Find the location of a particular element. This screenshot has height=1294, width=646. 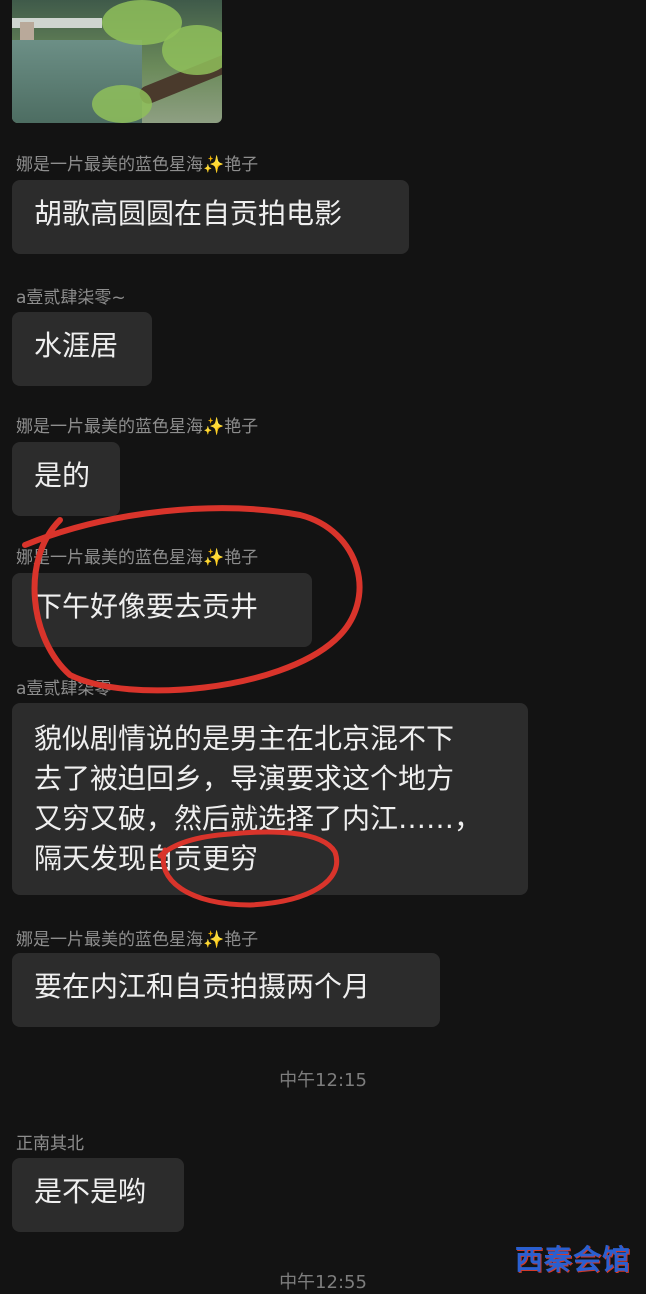

message-bubble: 水涯居 is located at coordinates (82, 349).